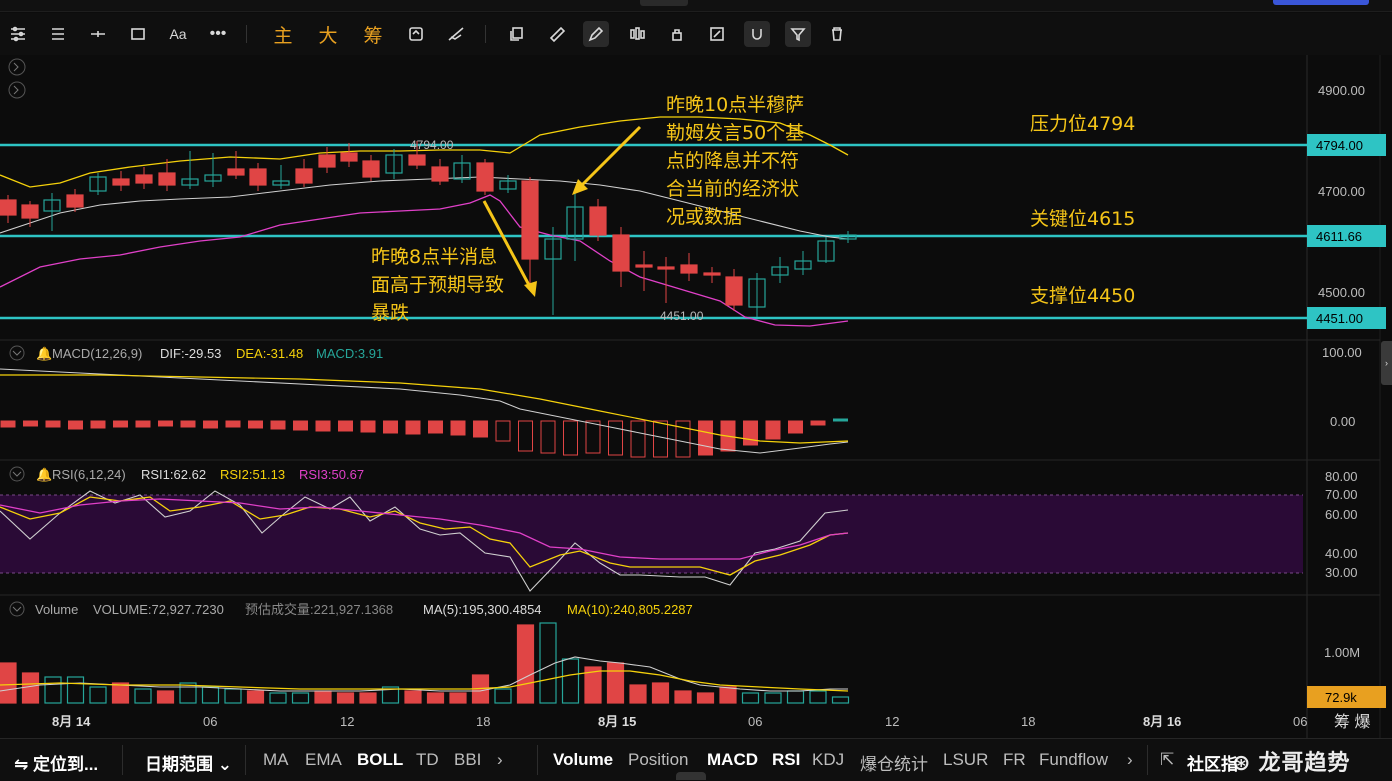 The height and width of the screenshot is (781, 1392). Describe the element at coordinates (58, 34) in the screenshot. I see `menu-lines-icon` at that location.